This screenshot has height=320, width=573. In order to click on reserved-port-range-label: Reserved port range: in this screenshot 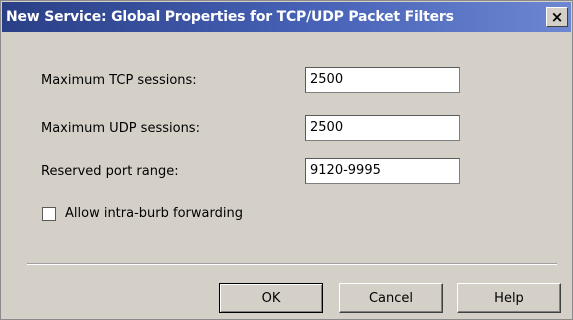, I will do `click(110, 171)`.